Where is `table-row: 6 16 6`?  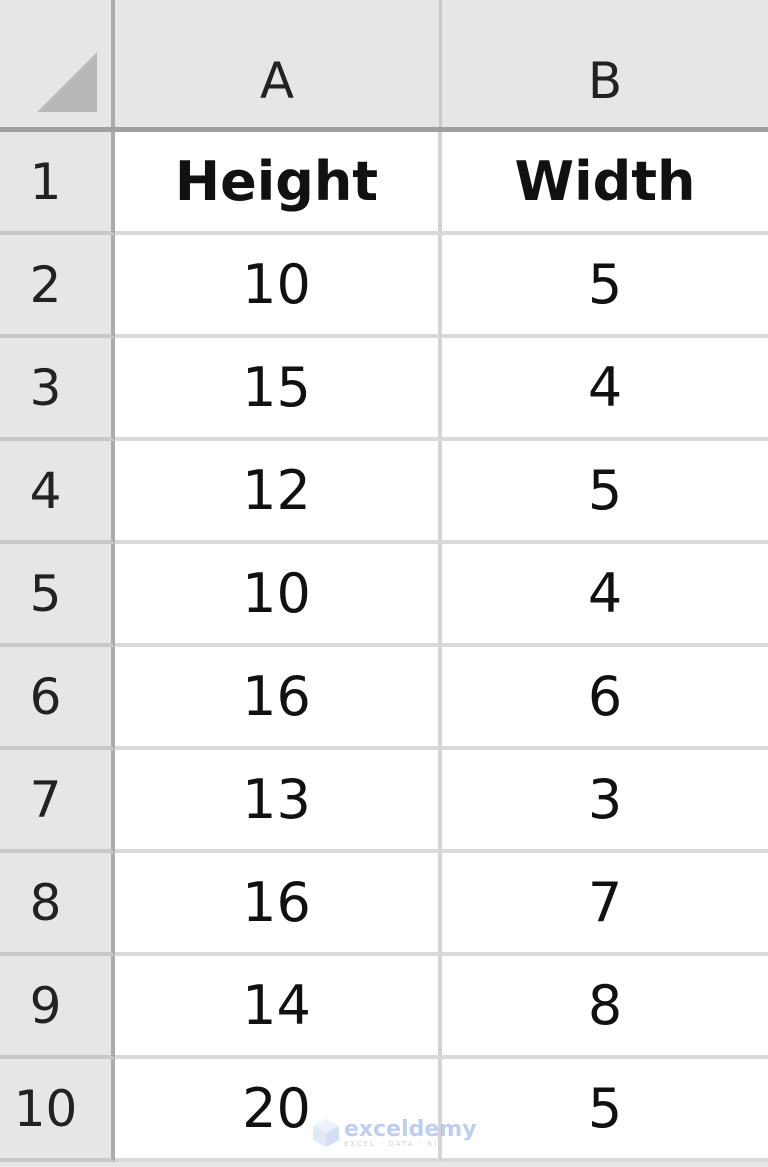
table-row: 6 16 6 is located at coordinates (384, 698).